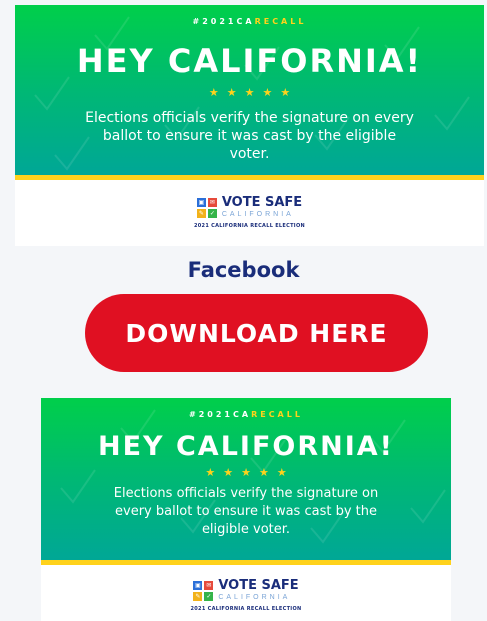 This screenshot has height=621, width=487. I want to click on download-button: DOWNLOAD HERE, so click(256, 333).